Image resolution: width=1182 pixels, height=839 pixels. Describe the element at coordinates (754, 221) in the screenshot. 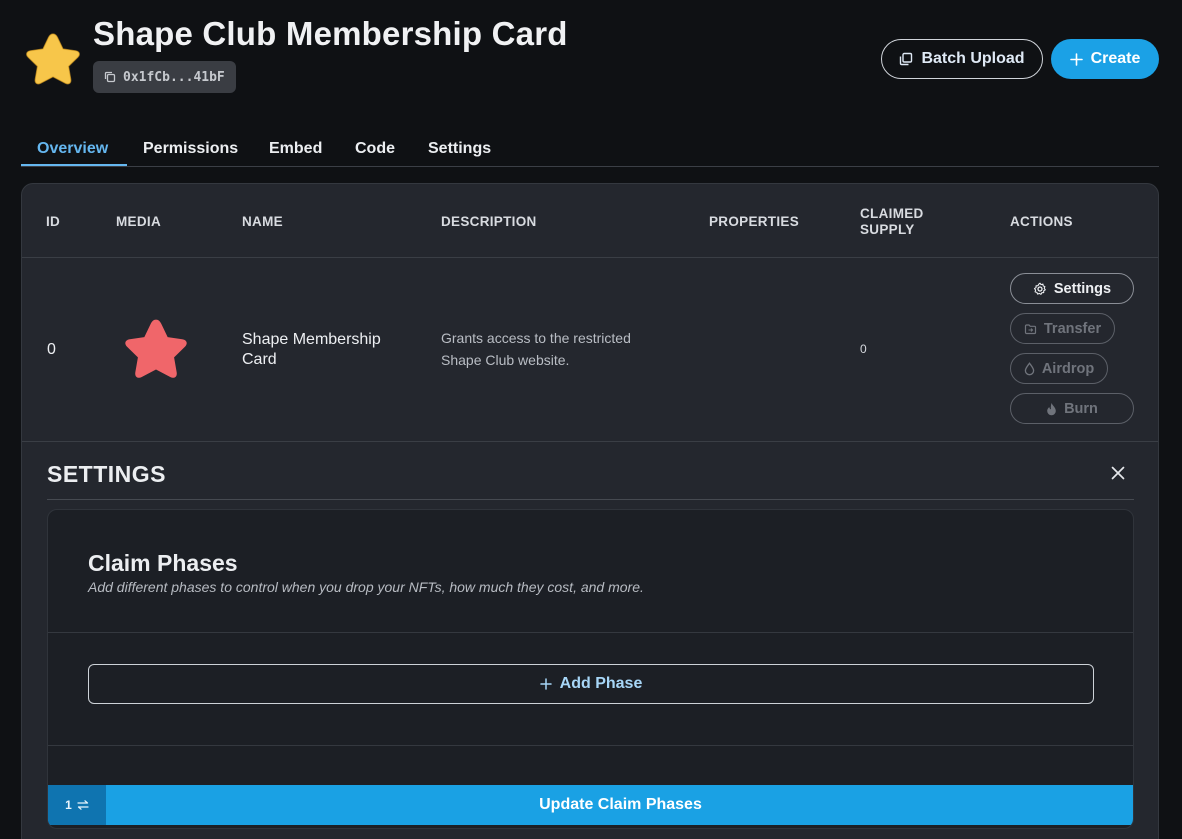

I see `column-header-properties: PROPERTIES` at that location.